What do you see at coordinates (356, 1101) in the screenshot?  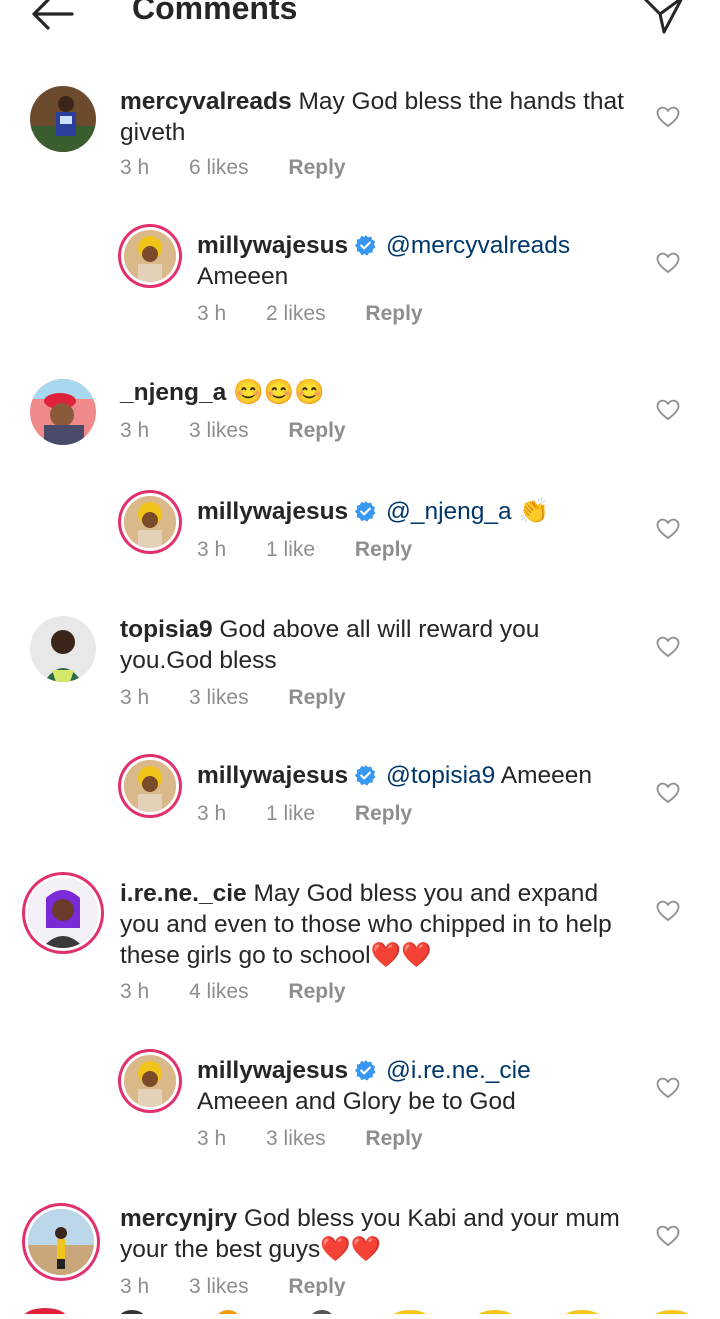 I see `comment-text: Ameeen and Glory be to God` at bounding box center [356, 1101].